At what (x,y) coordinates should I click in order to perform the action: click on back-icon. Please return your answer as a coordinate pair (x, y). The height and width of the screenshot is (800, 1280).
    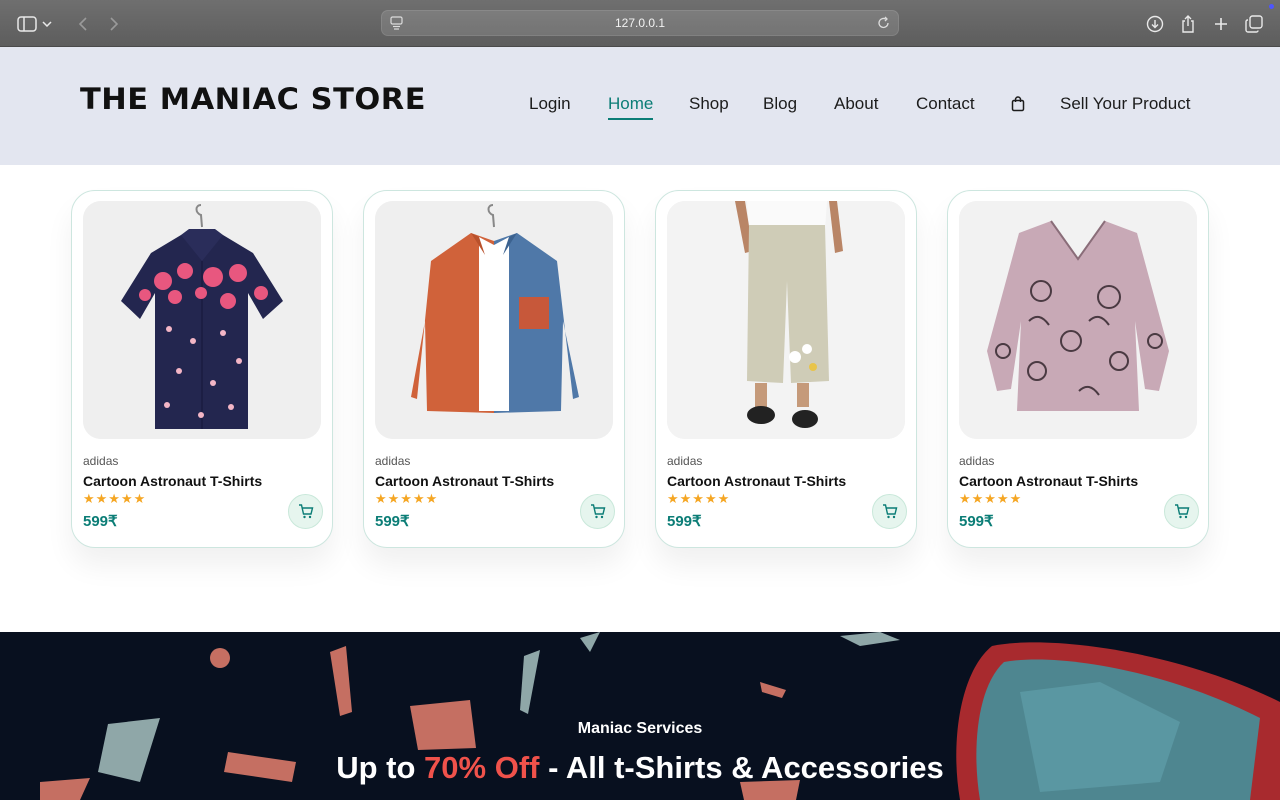
    Looking at the image, I should click on (83, 24).